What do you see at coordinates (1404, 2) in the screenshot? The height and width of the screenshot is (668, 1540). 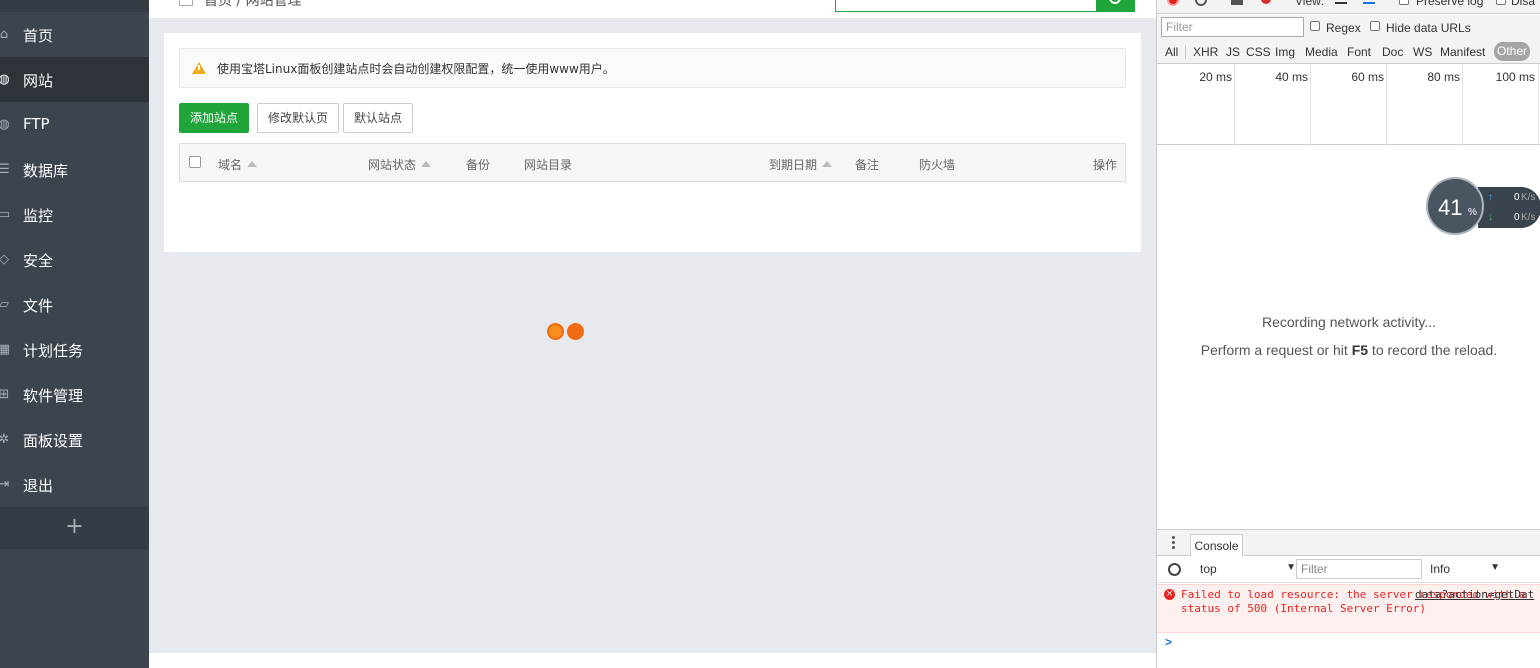 I see `preserve-log-checkbox` at bounding box center [1404, 2].